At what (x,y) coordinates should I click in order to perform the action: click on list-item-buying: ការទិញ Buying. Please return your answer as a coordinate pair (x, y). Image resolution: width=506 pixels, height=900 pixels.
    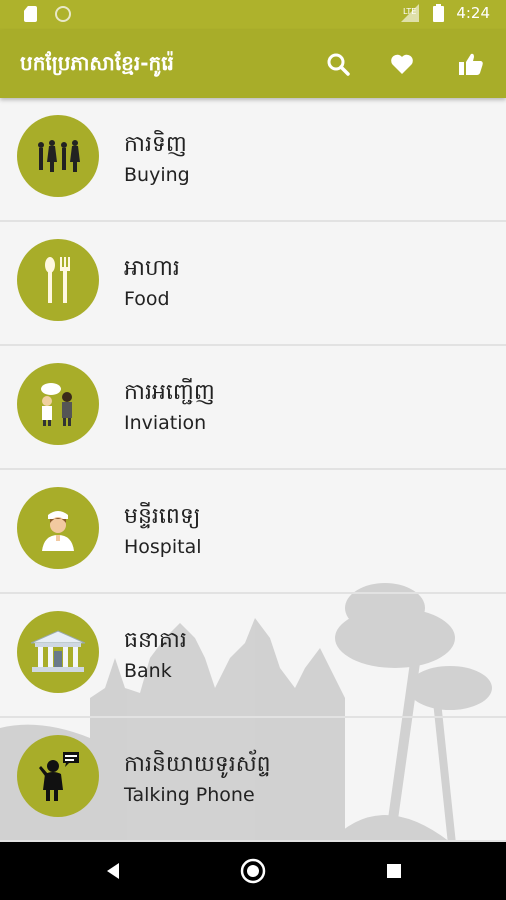
    Looking at the image, I should click on (253, 160).